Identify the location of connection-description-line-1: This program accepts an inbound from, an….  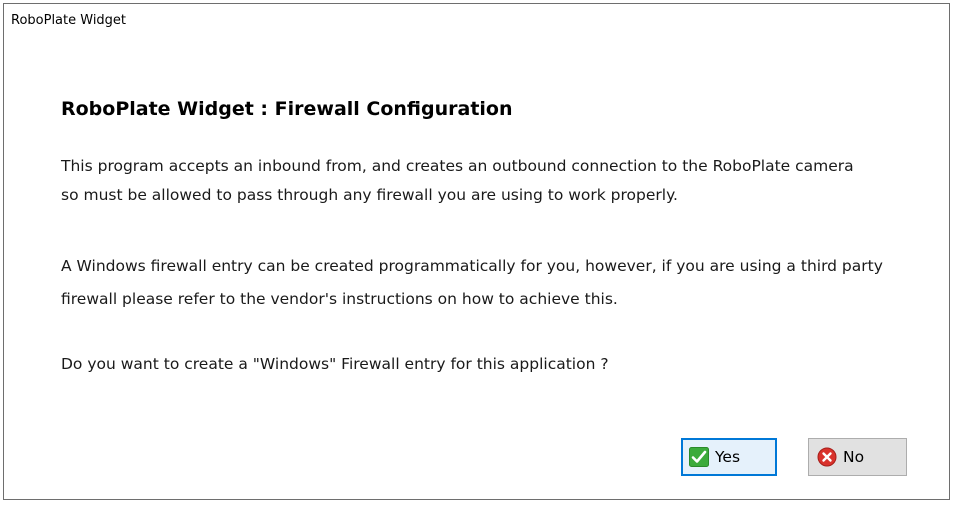
(457, 166).